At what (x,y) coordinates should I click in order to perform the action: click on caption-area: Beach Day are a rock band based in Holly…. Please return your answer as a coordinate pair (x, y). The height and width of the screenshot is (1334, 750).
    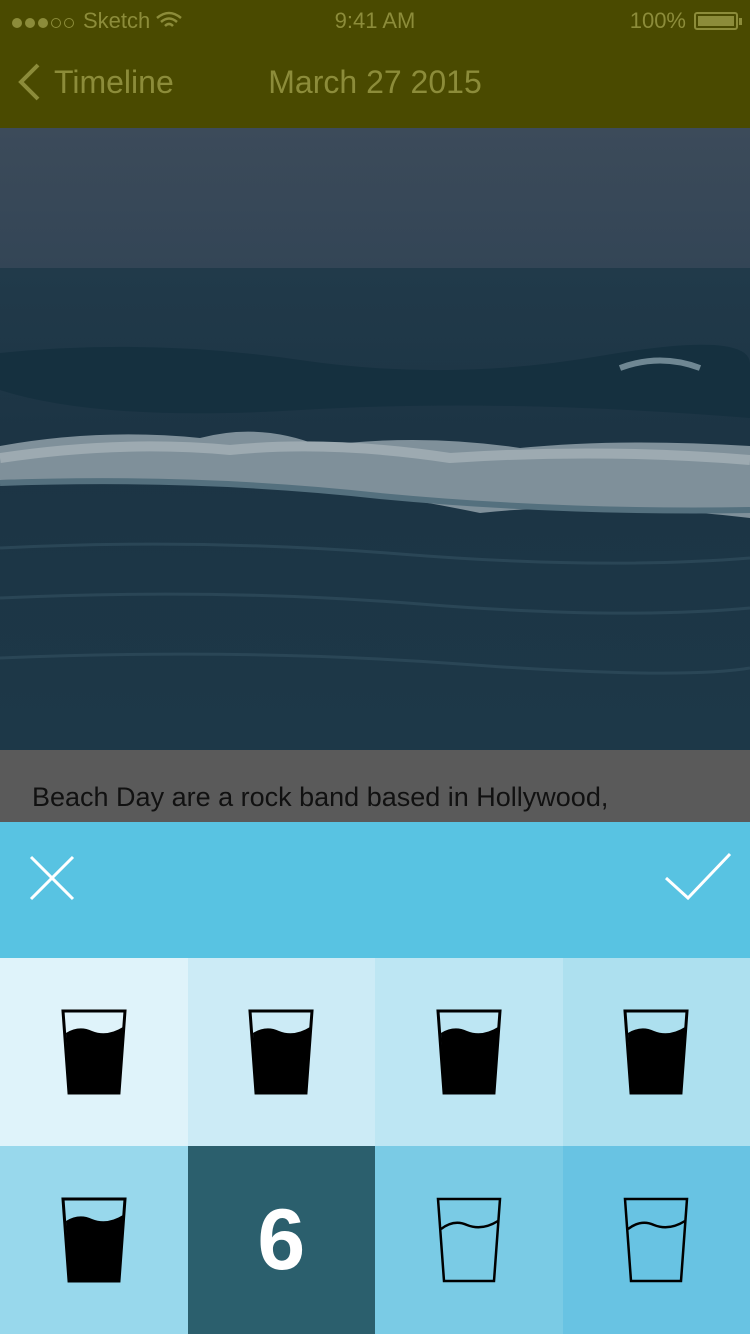
    Looking at the image, I should click on (375, 786).